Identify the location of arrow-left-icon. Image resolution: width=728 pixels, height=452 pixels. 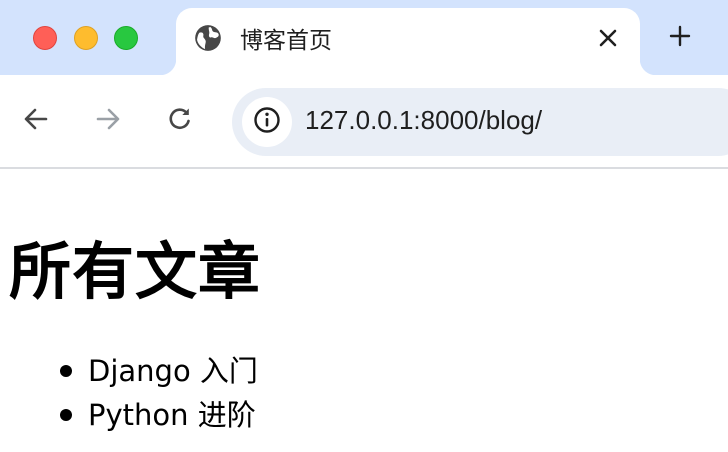
(36, 121).